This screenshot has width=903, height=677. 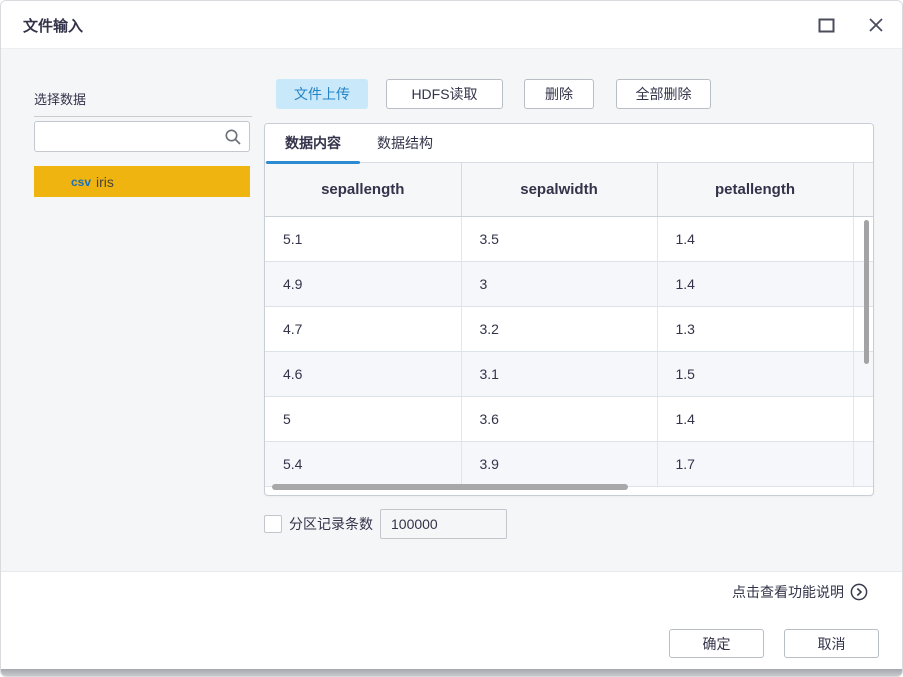 What do you see at coordinates (131, 136) in the screenshot?
I see `search-input` at bounding box center [131, 136].